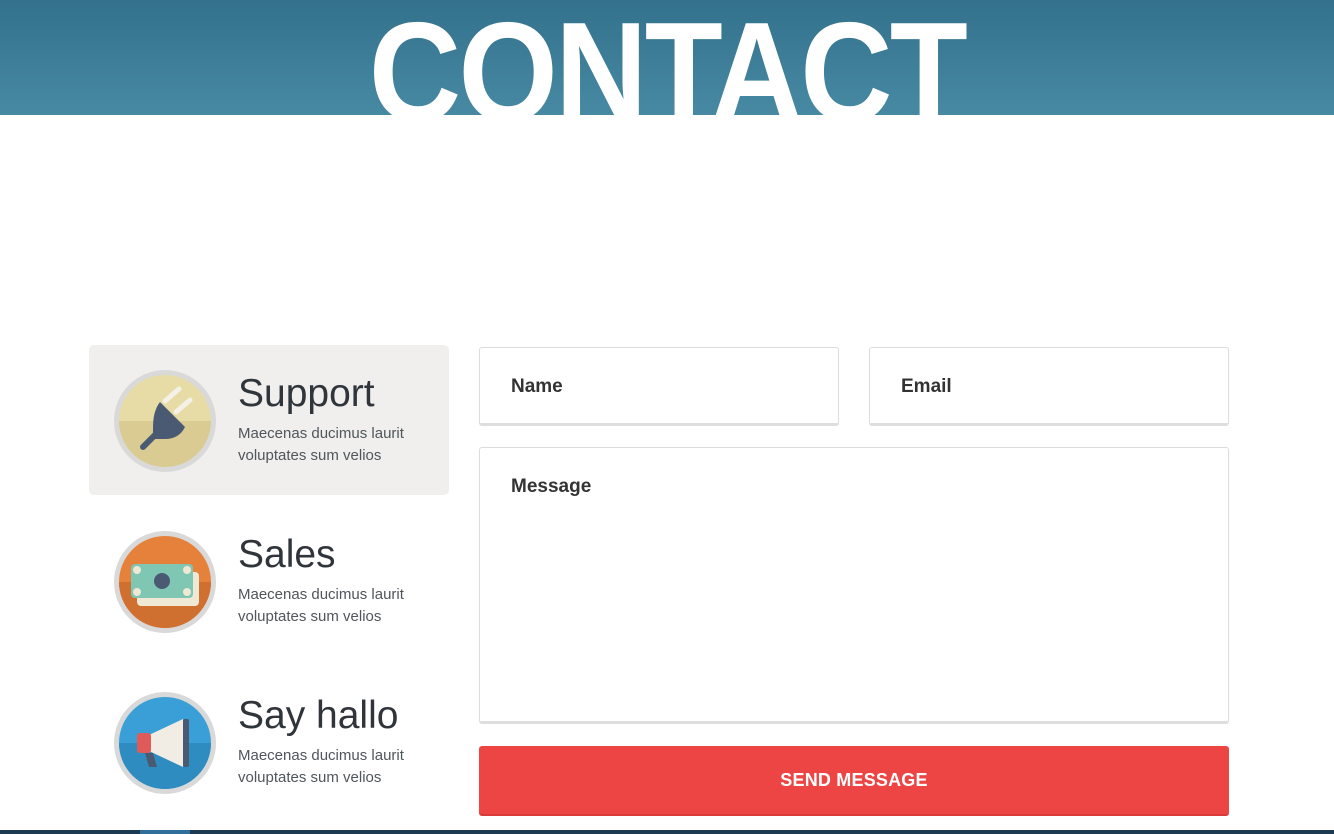 This screenshot has height=834, width=1334. Describe the element at coordinates (165, 582) in the screenshot. I see `money-icon` at that location.